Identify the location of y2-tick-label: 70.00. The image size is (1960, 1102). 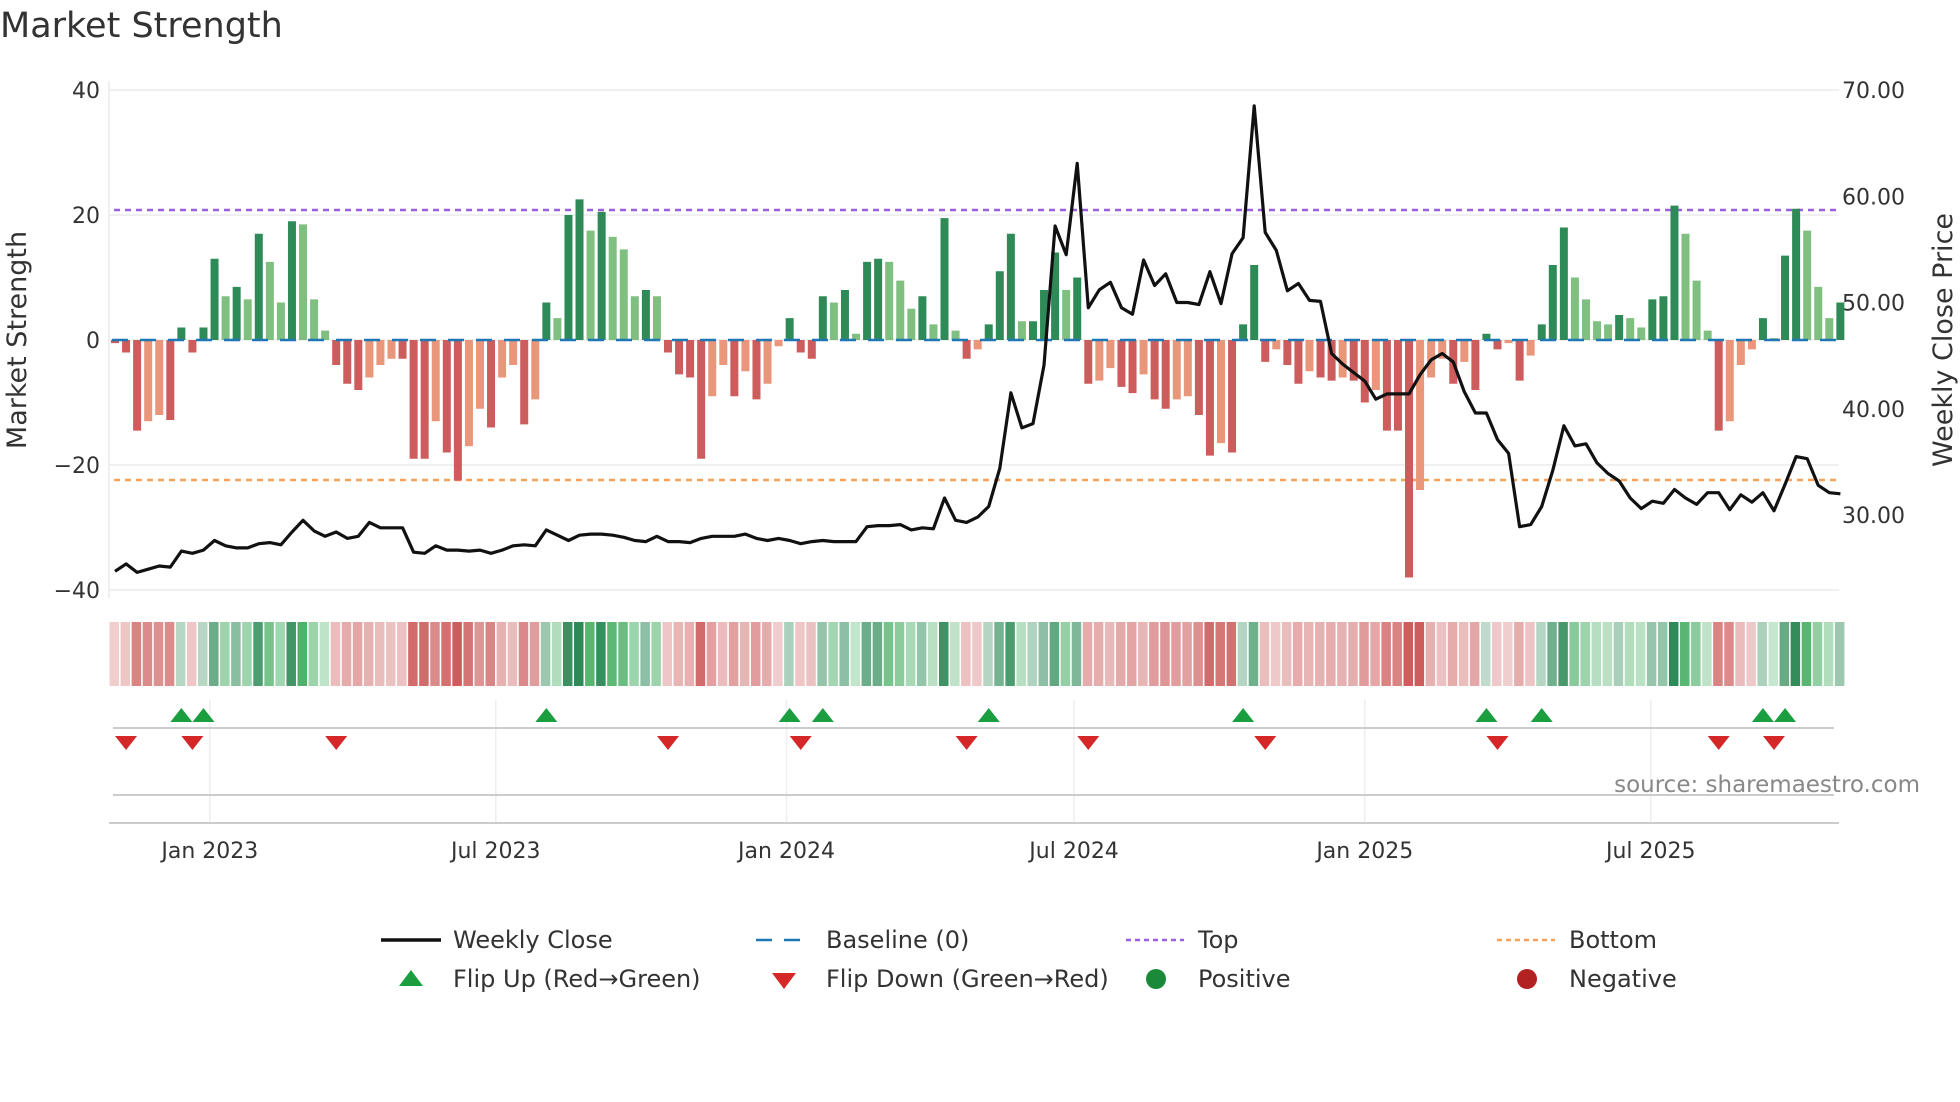
(1873, 91).